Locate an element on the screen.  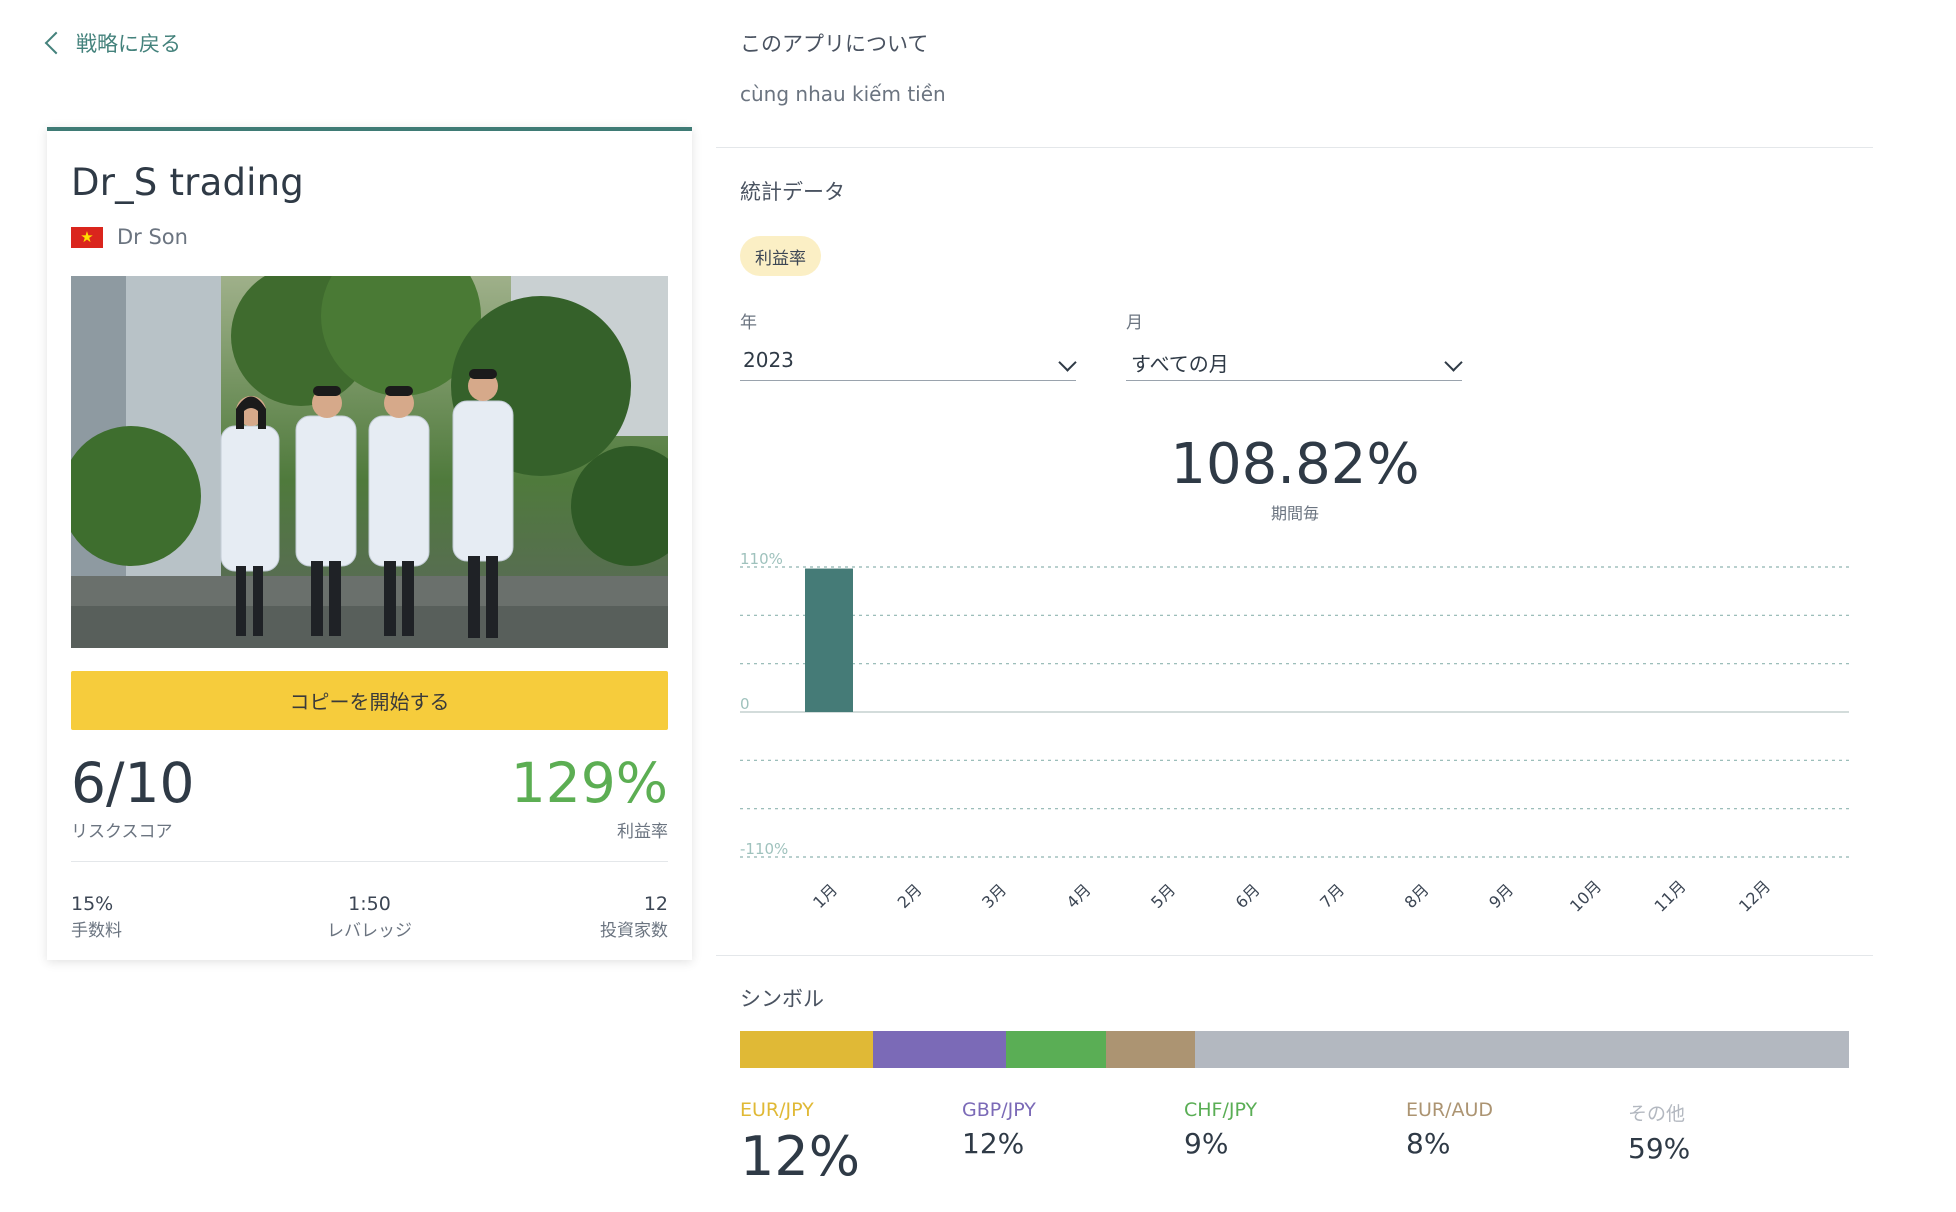
month-label: 月 is located at coordinates (1134, 323).